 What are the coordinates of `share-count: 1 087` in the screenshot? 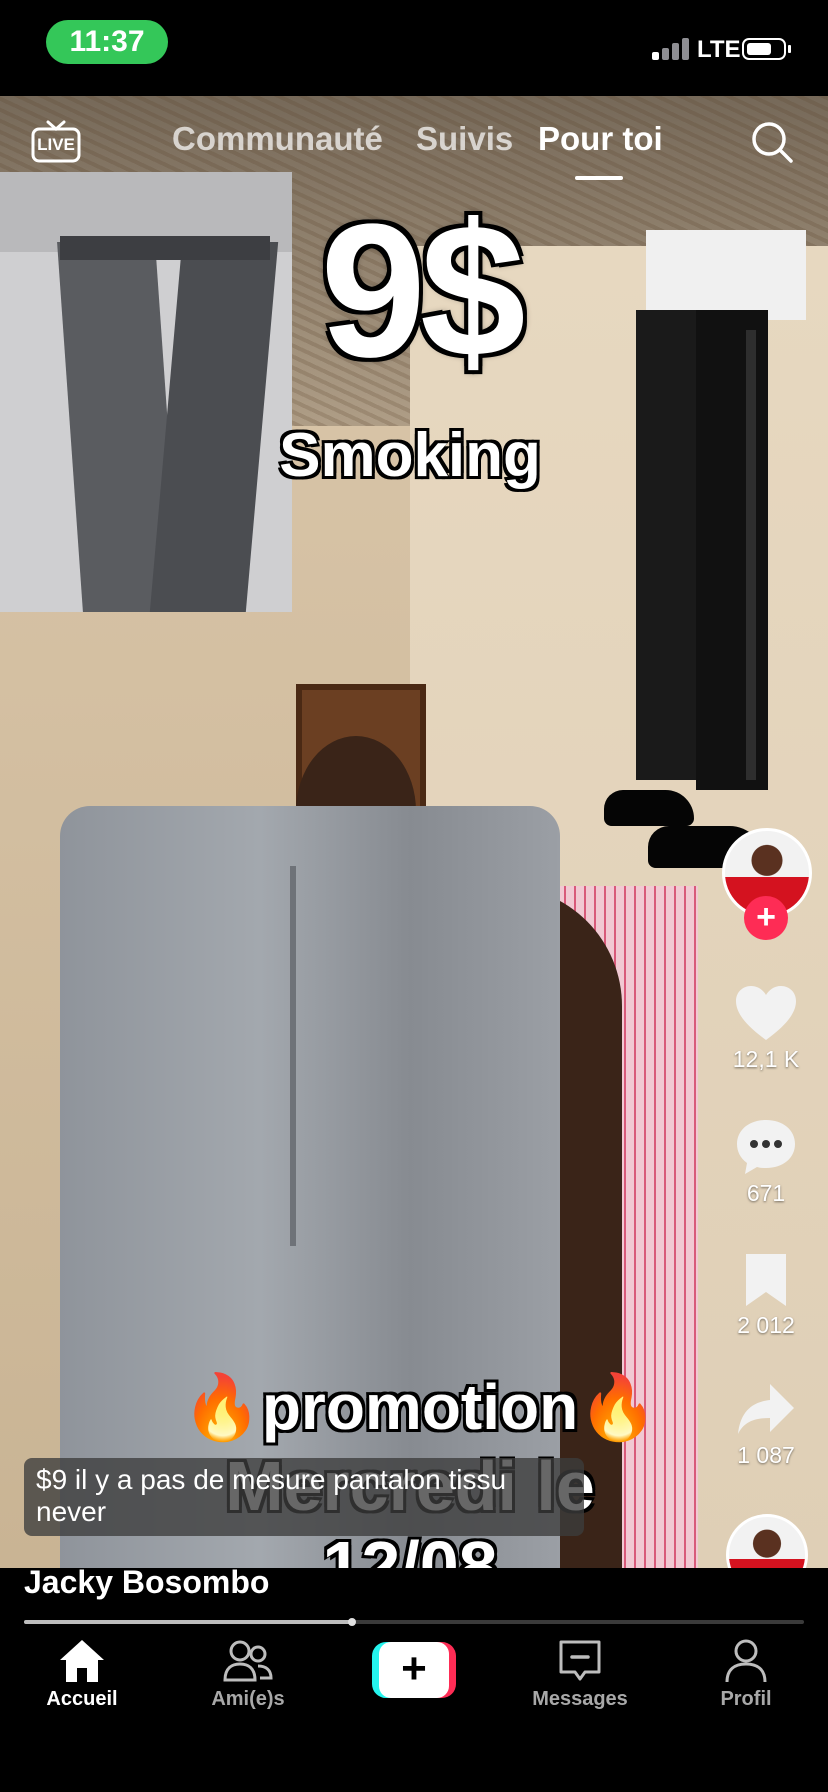 It's located at (766, 1455).